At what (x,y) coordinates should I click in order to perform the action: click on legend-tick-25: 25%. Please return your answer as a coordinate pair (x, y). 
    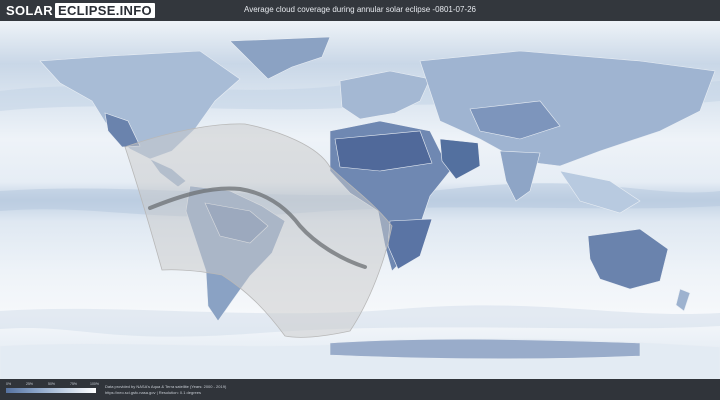
    Looking at the image, I should click on (30, 384).